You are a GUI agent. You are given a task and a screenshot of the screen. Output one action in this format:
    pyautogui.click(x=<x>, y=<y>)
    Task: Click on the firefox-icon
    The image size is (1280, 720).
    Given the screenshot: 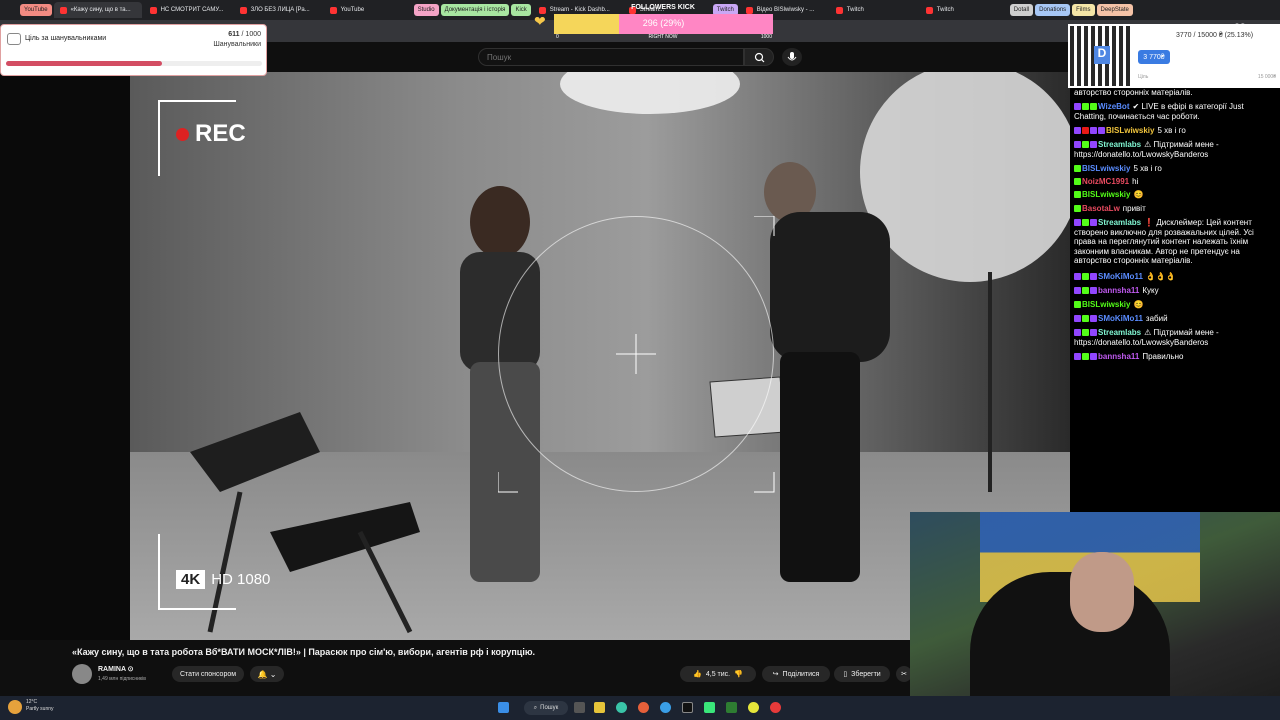 What is the action you would take?
    pyautogui.click(x=643, y=707)
    